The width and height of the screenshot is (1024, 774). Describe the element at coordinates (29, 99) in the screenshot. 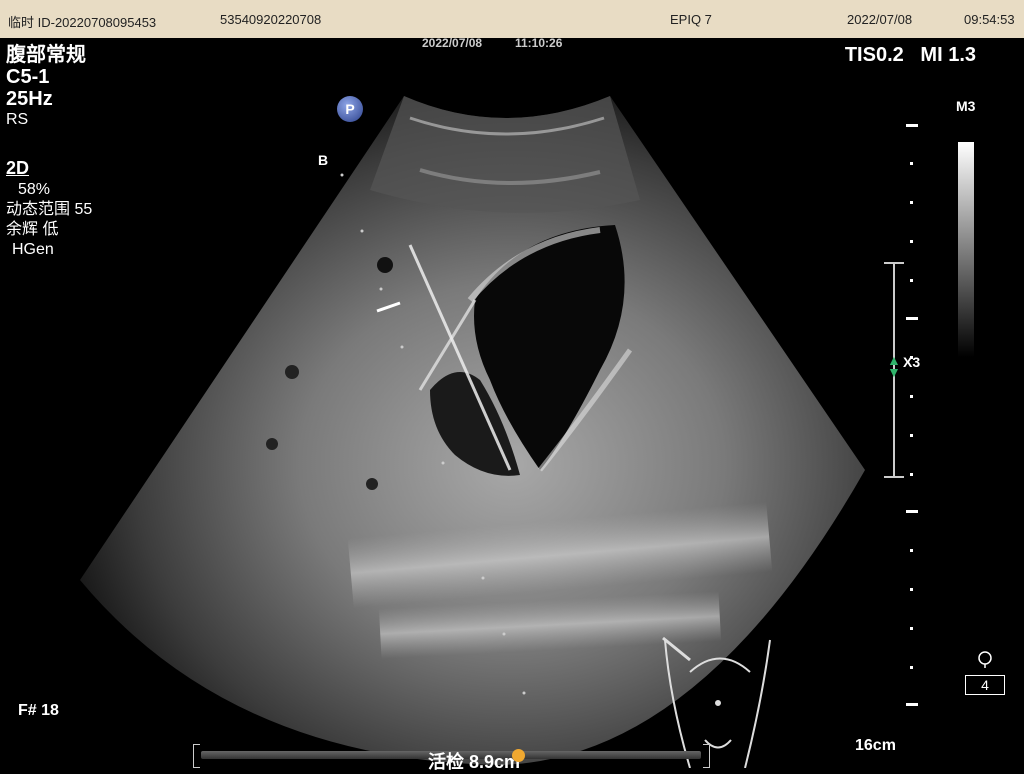

I see `frame-rate: 25Hz` at that location.